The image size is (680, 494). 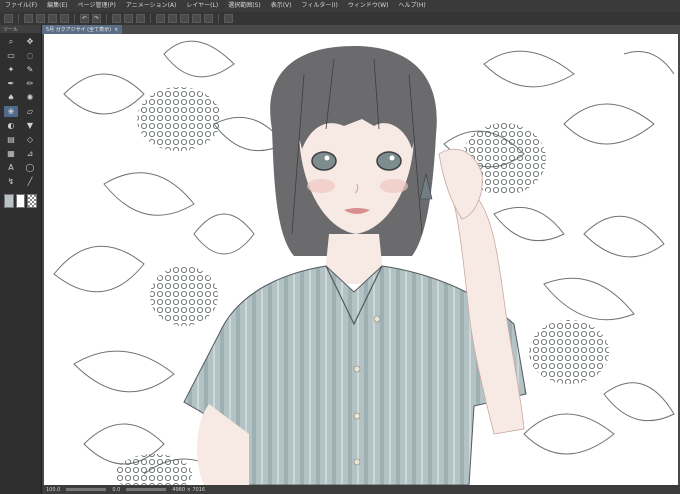 I want to click on correction-icon: ↯, so click(x=11, y=181).